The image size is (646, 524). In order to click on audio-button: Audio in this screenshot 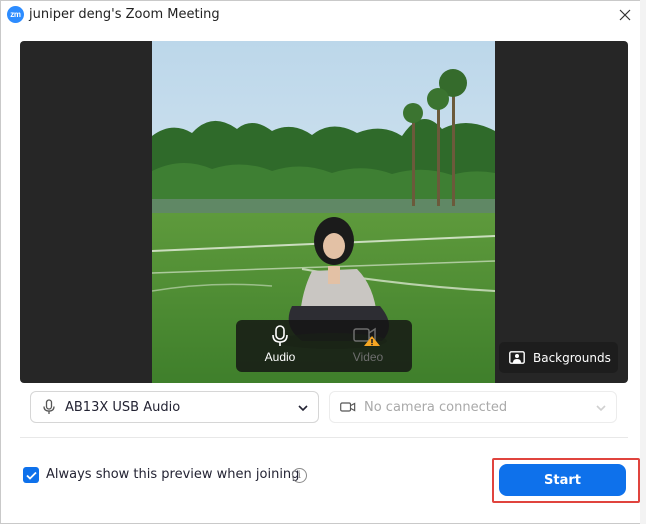, I will do `click(280, 346)`.